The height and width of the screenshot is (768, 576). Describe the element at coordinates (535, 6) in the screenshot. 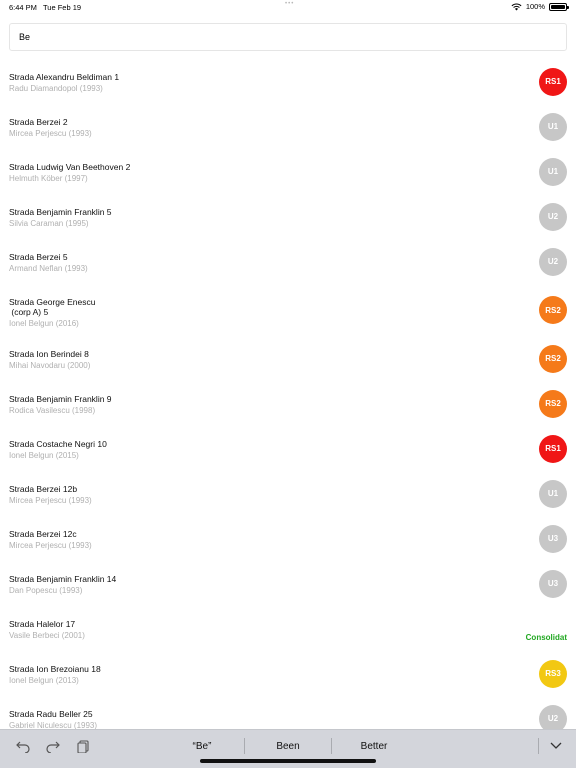

I see `battery-percent: 100%` at that location.